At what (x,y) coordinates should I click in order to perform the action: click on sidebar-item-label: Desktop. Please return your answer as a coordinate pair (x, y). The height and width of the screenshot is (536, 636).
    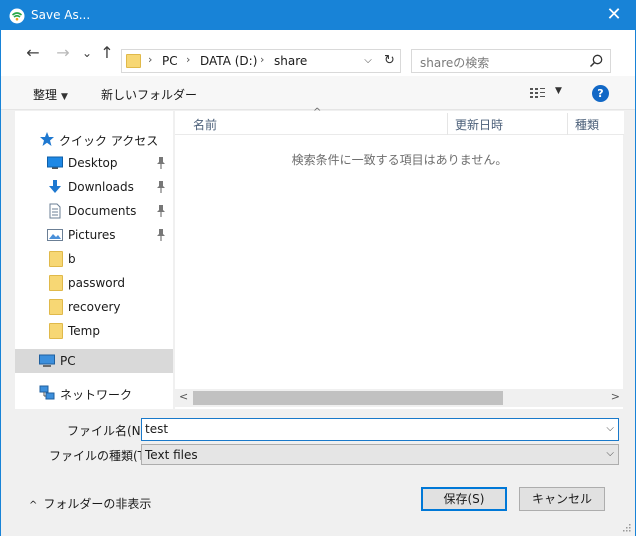
    Looking at the image, I should click on (93, 163).